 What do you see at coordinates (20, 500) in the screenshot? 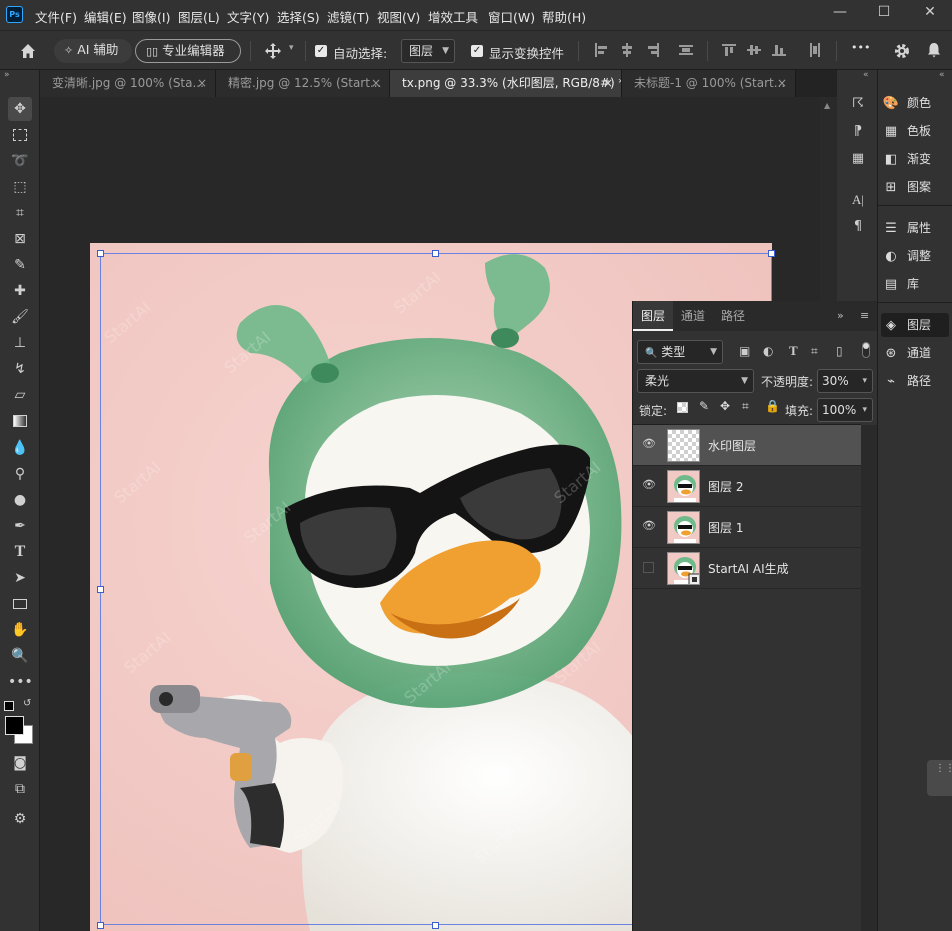
I see `burn-tool-icon: ●` at bounding box center [20, 500].